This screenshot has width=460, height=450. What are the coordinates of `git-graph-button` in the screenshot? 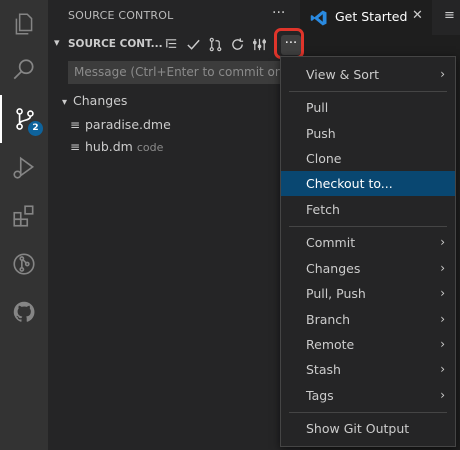 It's located at (24, 264).